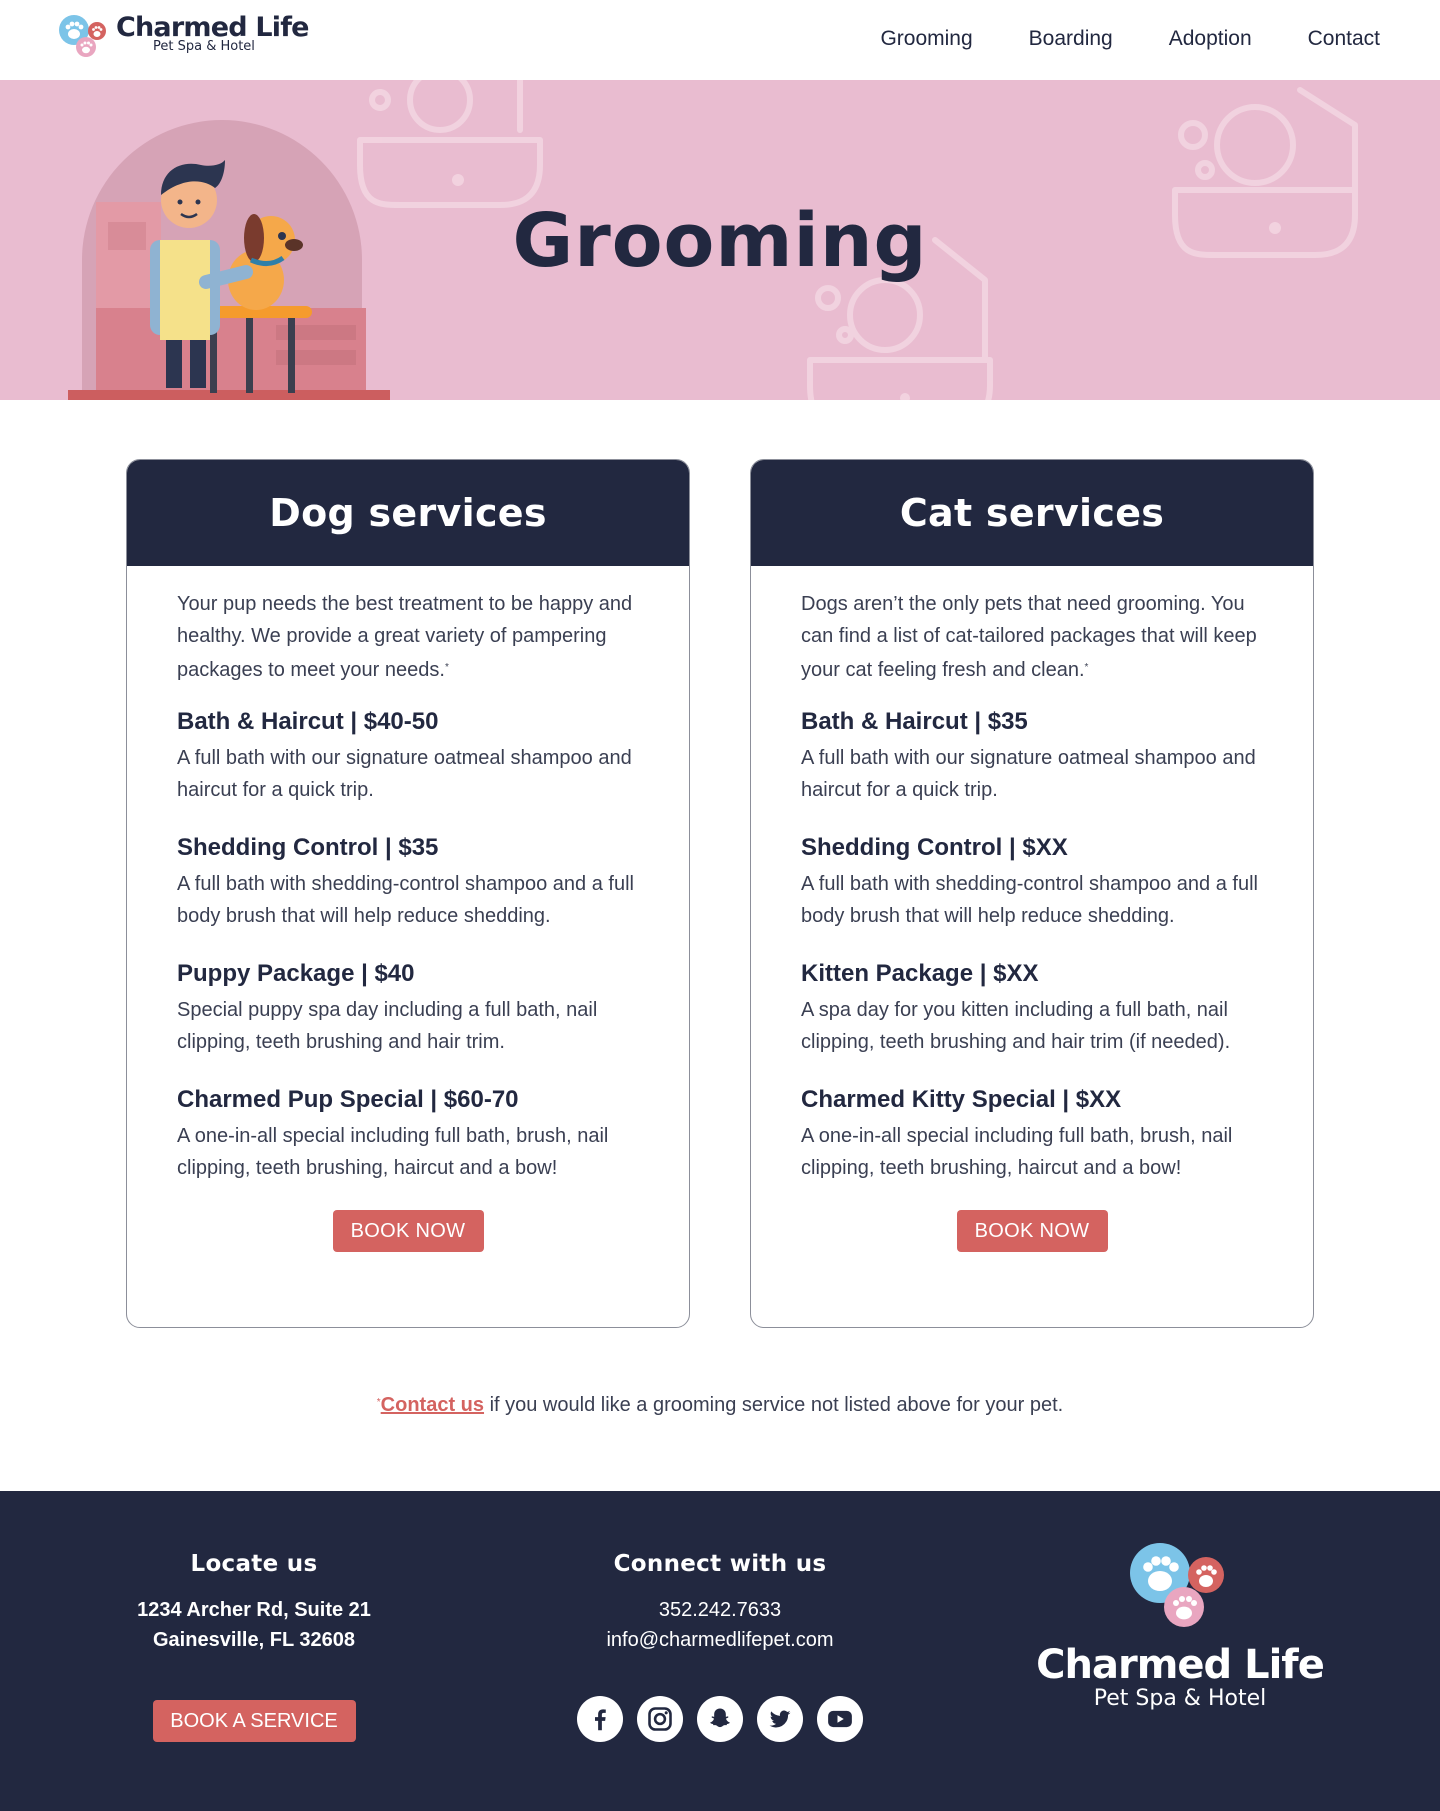 The width and height of the screenshot is (1440, 1811). Describe the element at coordinates (961, 1099) in the screenshot. I see `service-title: Charmed Kitty Special | $XX` at that location.